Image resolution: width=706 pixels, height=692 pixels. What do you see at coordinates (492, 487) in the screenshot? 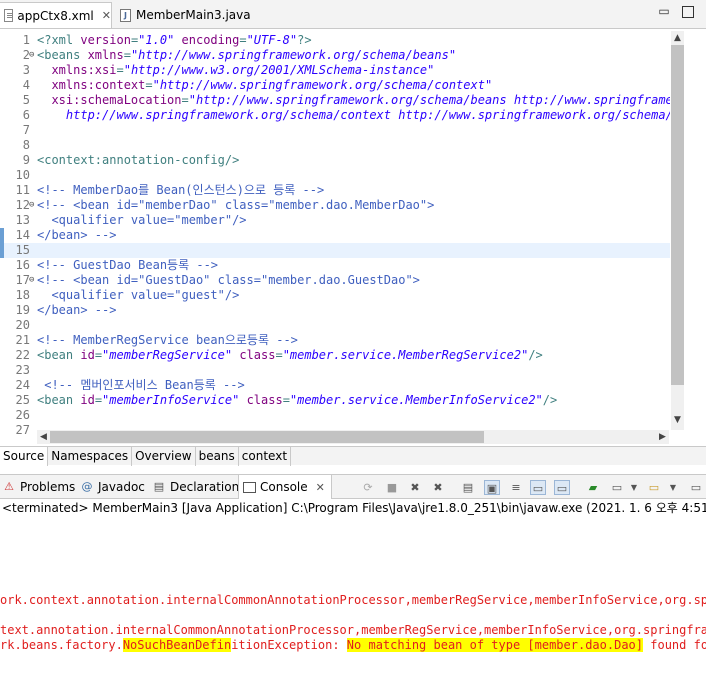
I see `scroll-lock-icon: ▣` at bounding box center [492, 487].